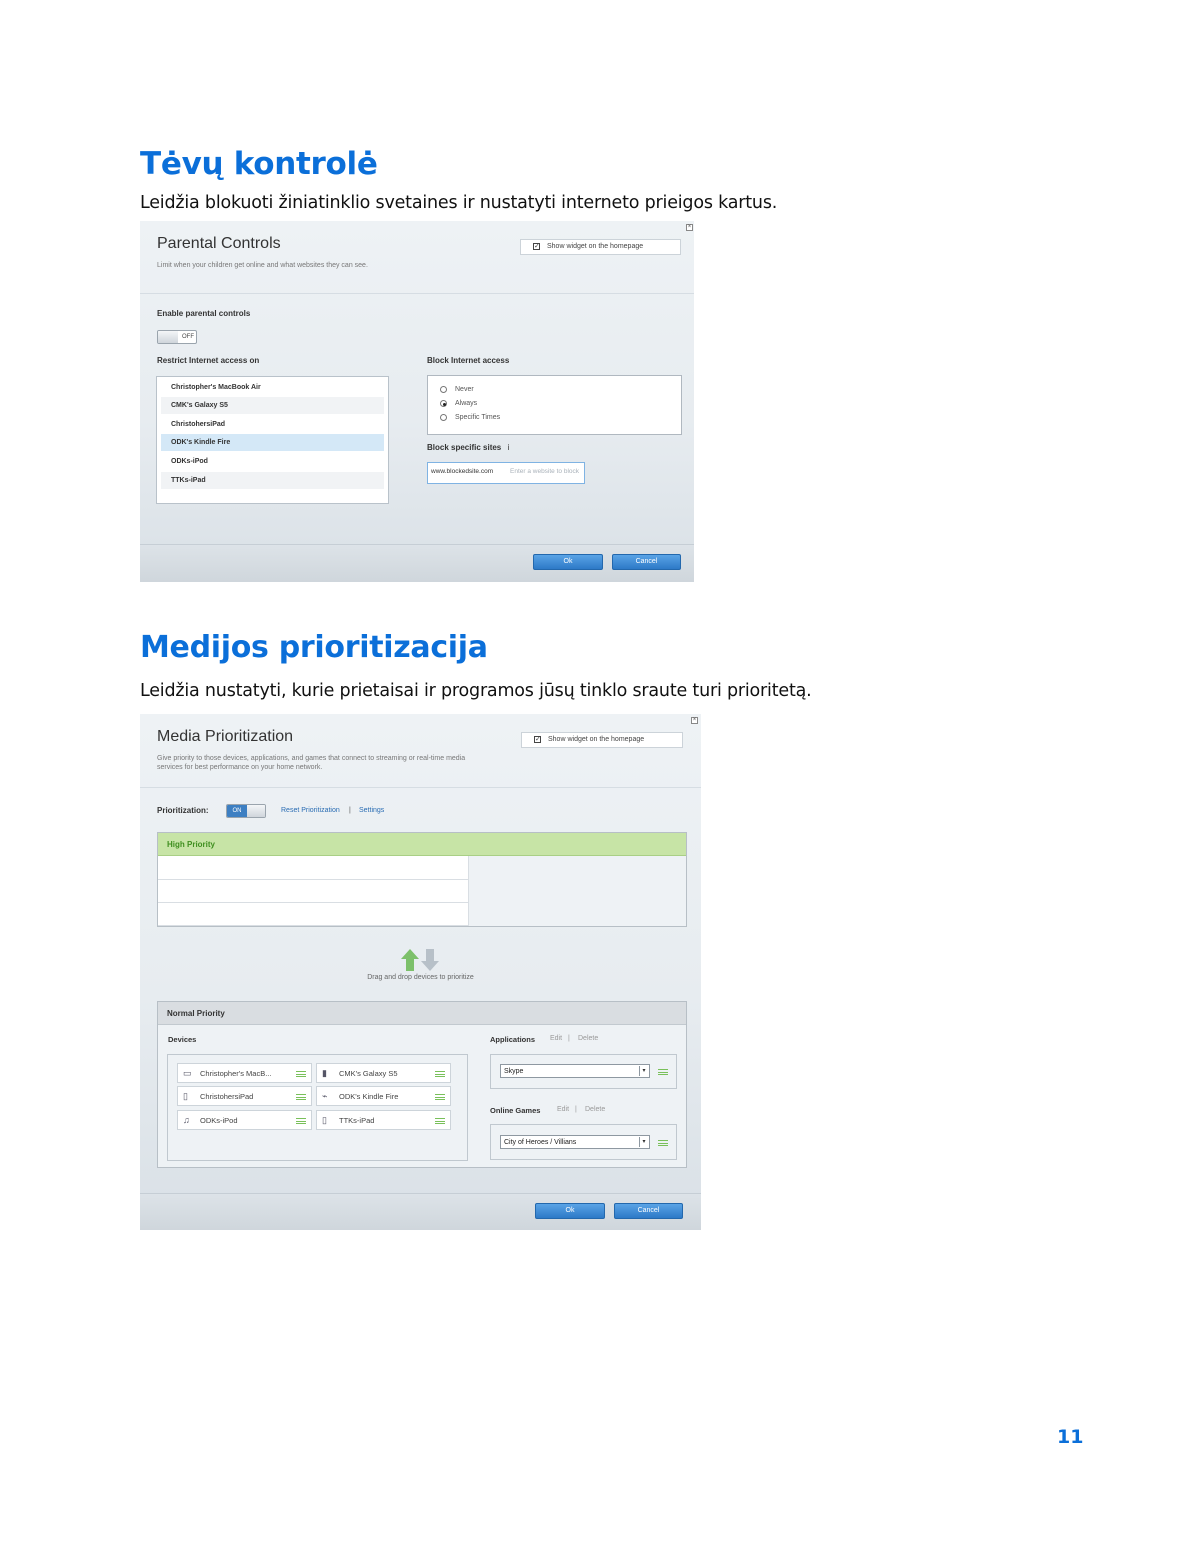 This screenshot has width=1191, height=1541. What do you see at coordinates (513, 1039) in the screenshot?
I see `applications-label: Applications` at bounding box center [513, 1039].